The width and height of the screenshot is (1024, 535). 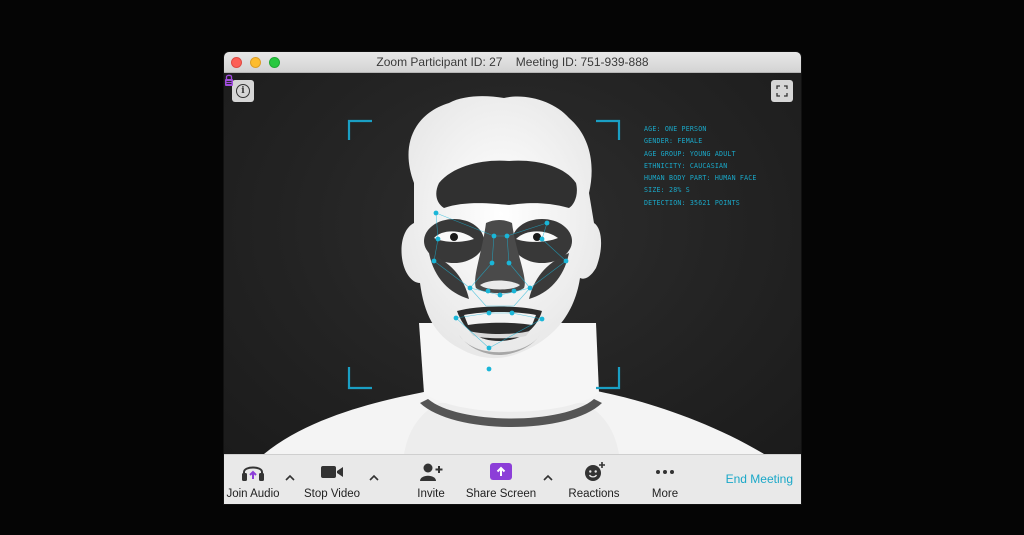 What do you see at coordinates (665, 479) in the screenshot?
I see `more-button: More` at bounding box center [665, 479].